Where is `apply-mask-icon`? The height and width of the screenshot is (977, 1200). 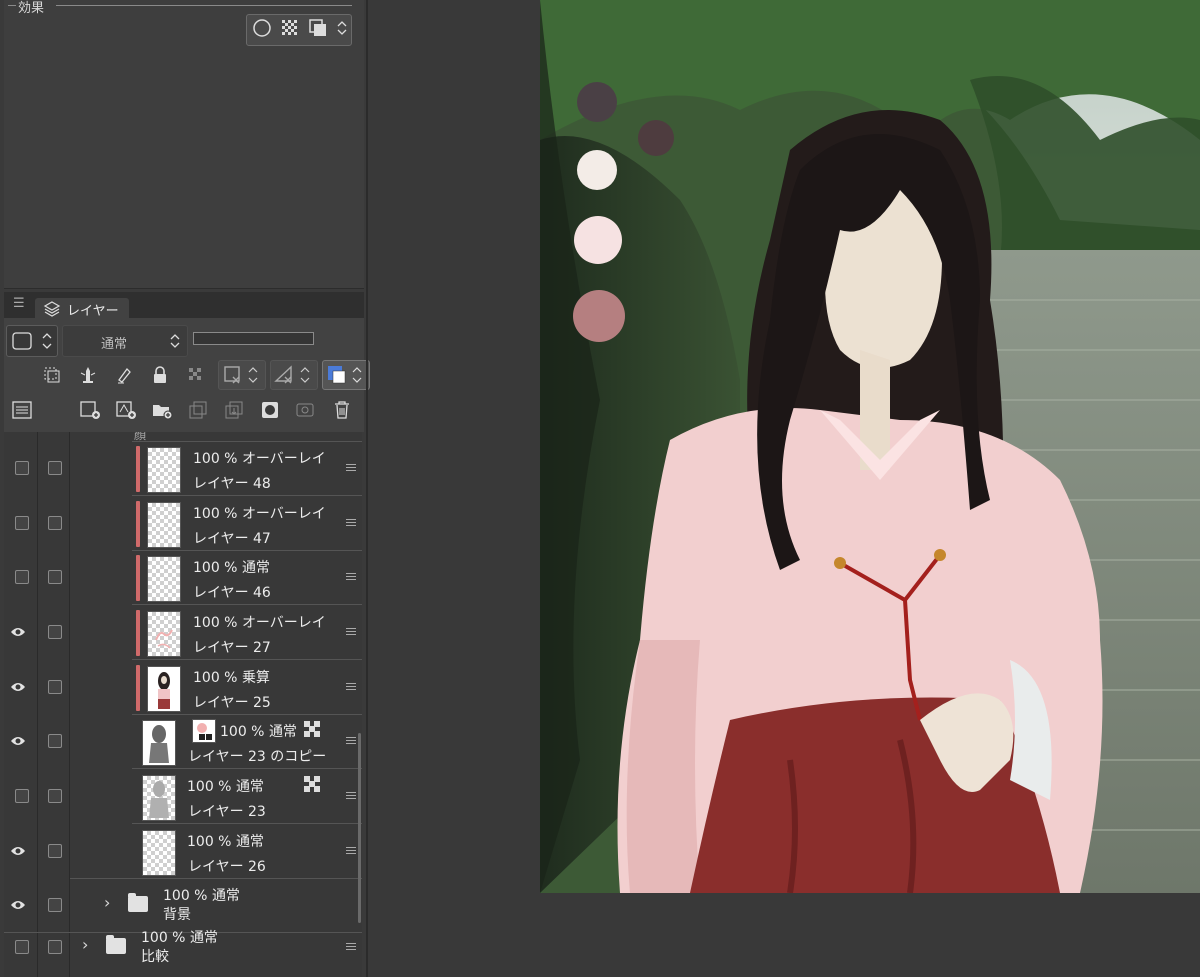
apply-mask-icon is located at coordinates (306, 410).